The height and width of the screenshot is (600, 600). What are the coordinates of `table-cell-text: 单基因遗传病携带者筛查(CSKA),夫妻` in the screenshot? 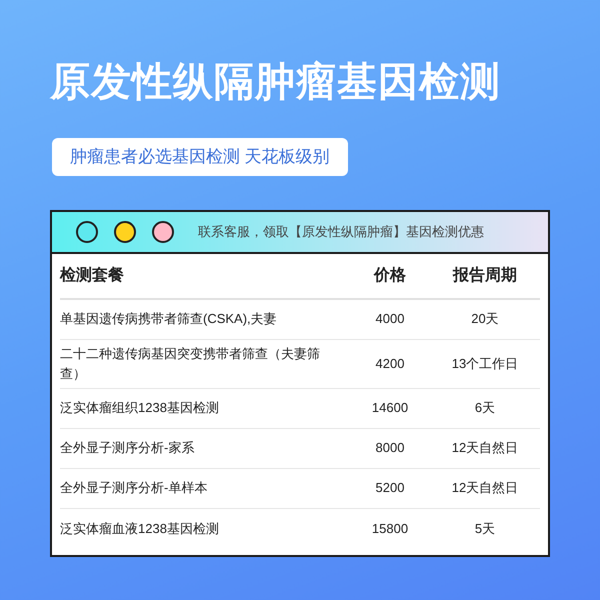 It's located at (169, 319).